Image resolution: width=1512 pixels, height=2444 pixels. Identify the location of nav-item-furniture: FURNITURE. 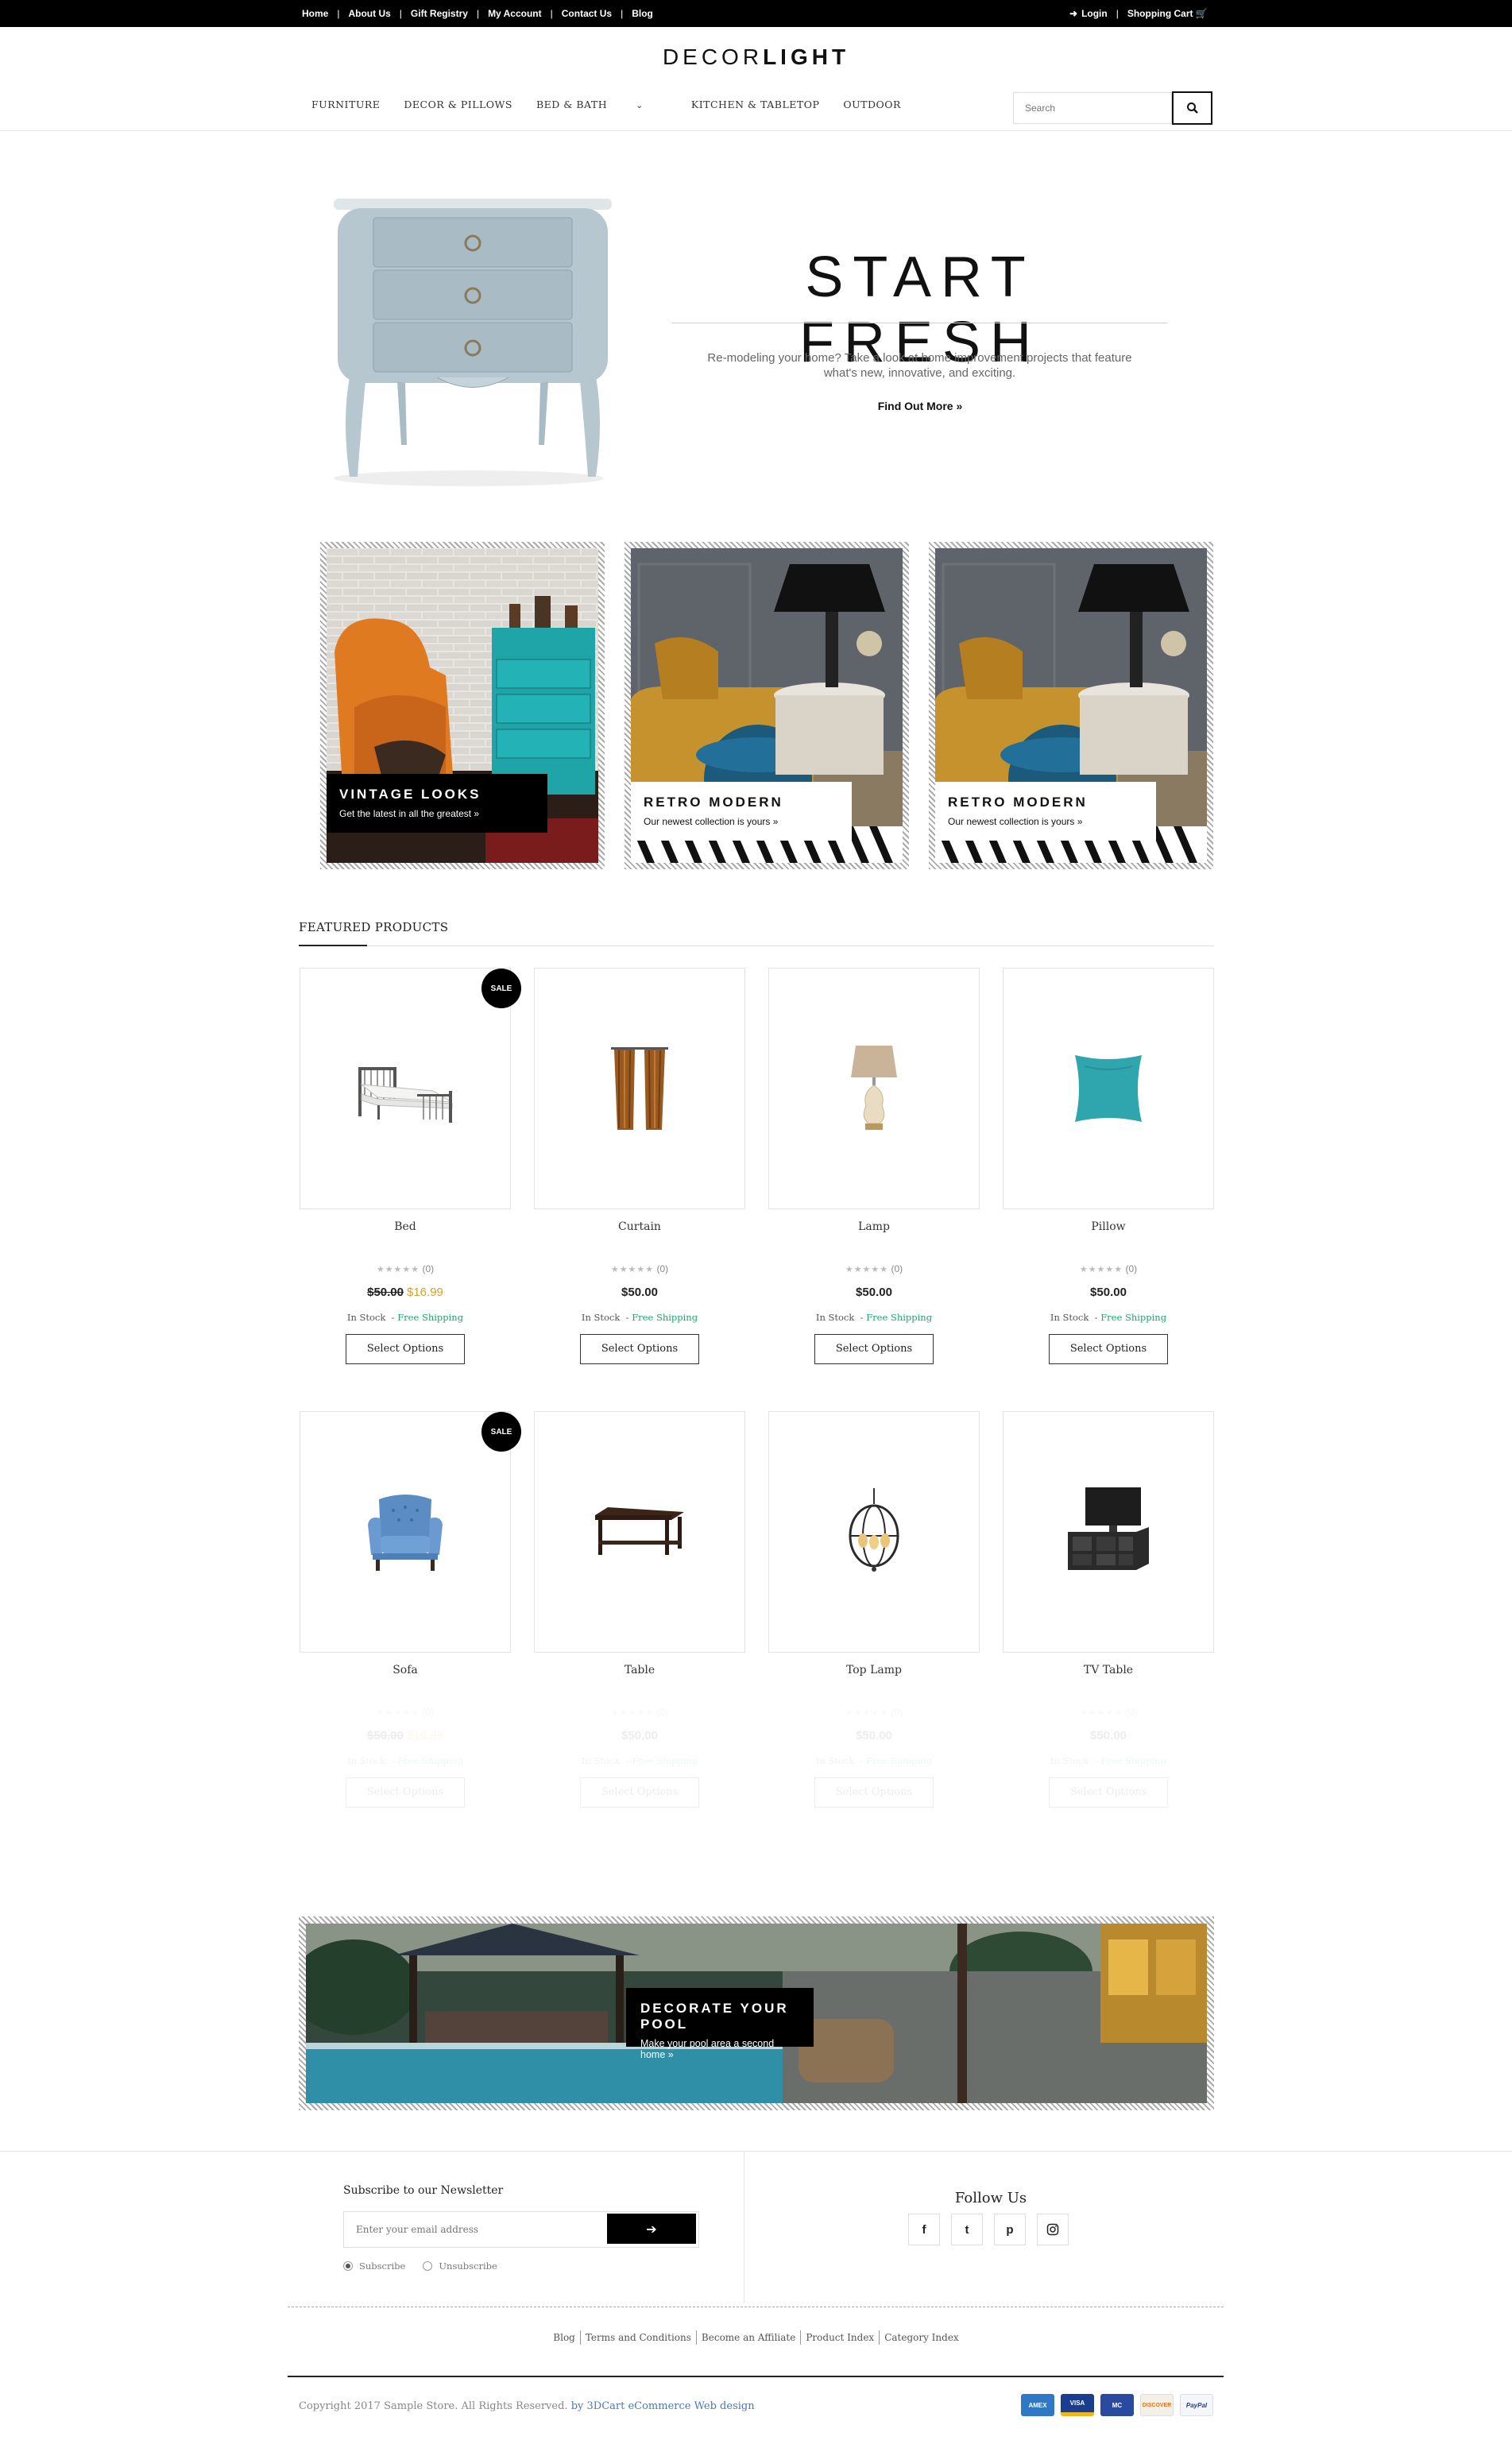
(345, 105).